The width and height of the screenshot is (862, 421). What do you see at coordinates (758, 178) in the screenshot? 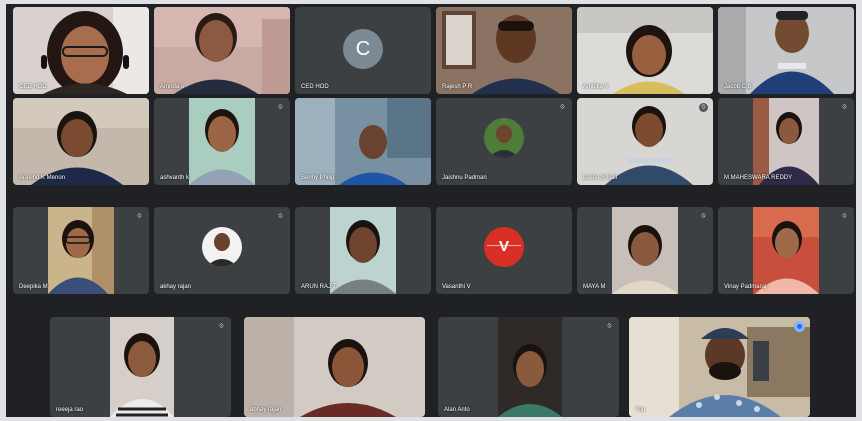
I see `participant-name: M MAHESWARA REDDY` at bounding box center [758, 178].